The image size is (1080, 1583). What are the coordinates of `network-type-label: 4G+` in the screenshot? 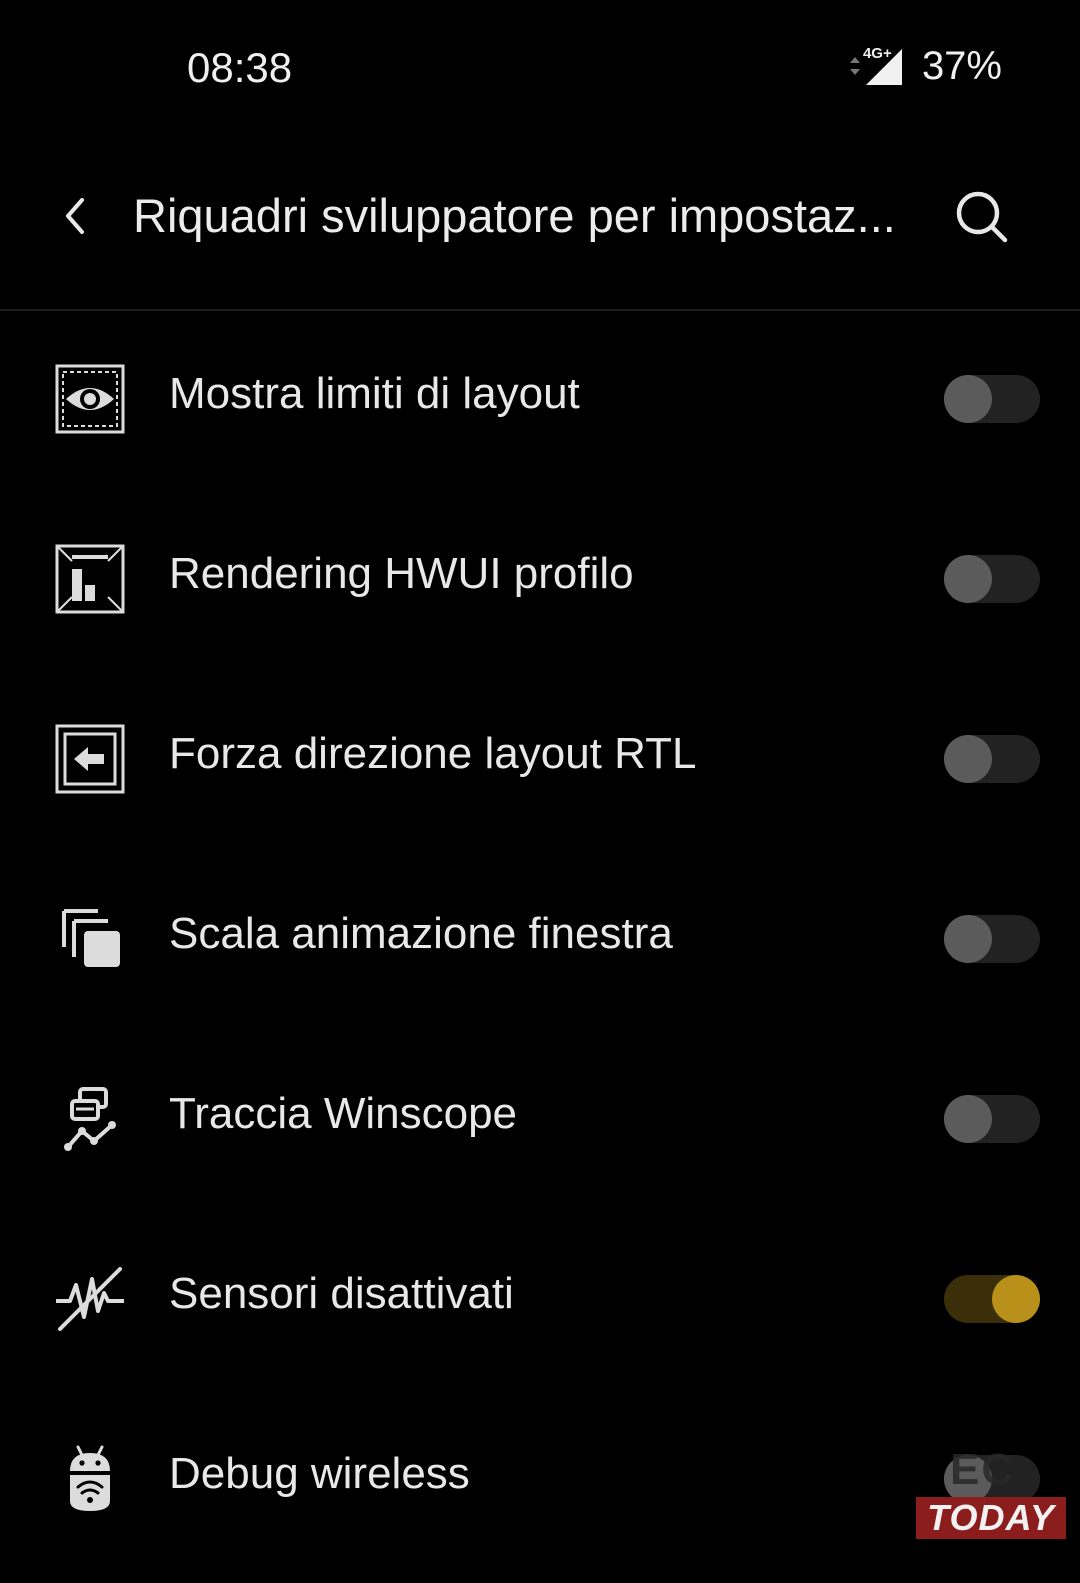 It's located at (877, 53).